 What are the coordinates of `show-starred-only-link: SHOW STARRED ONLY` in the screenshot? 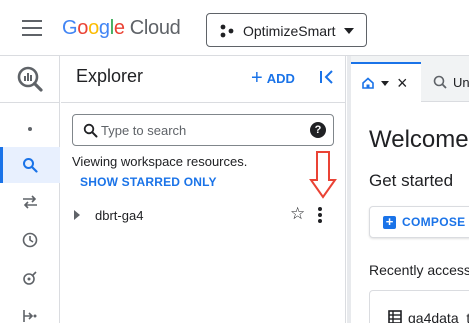 It's located at (148, 182).